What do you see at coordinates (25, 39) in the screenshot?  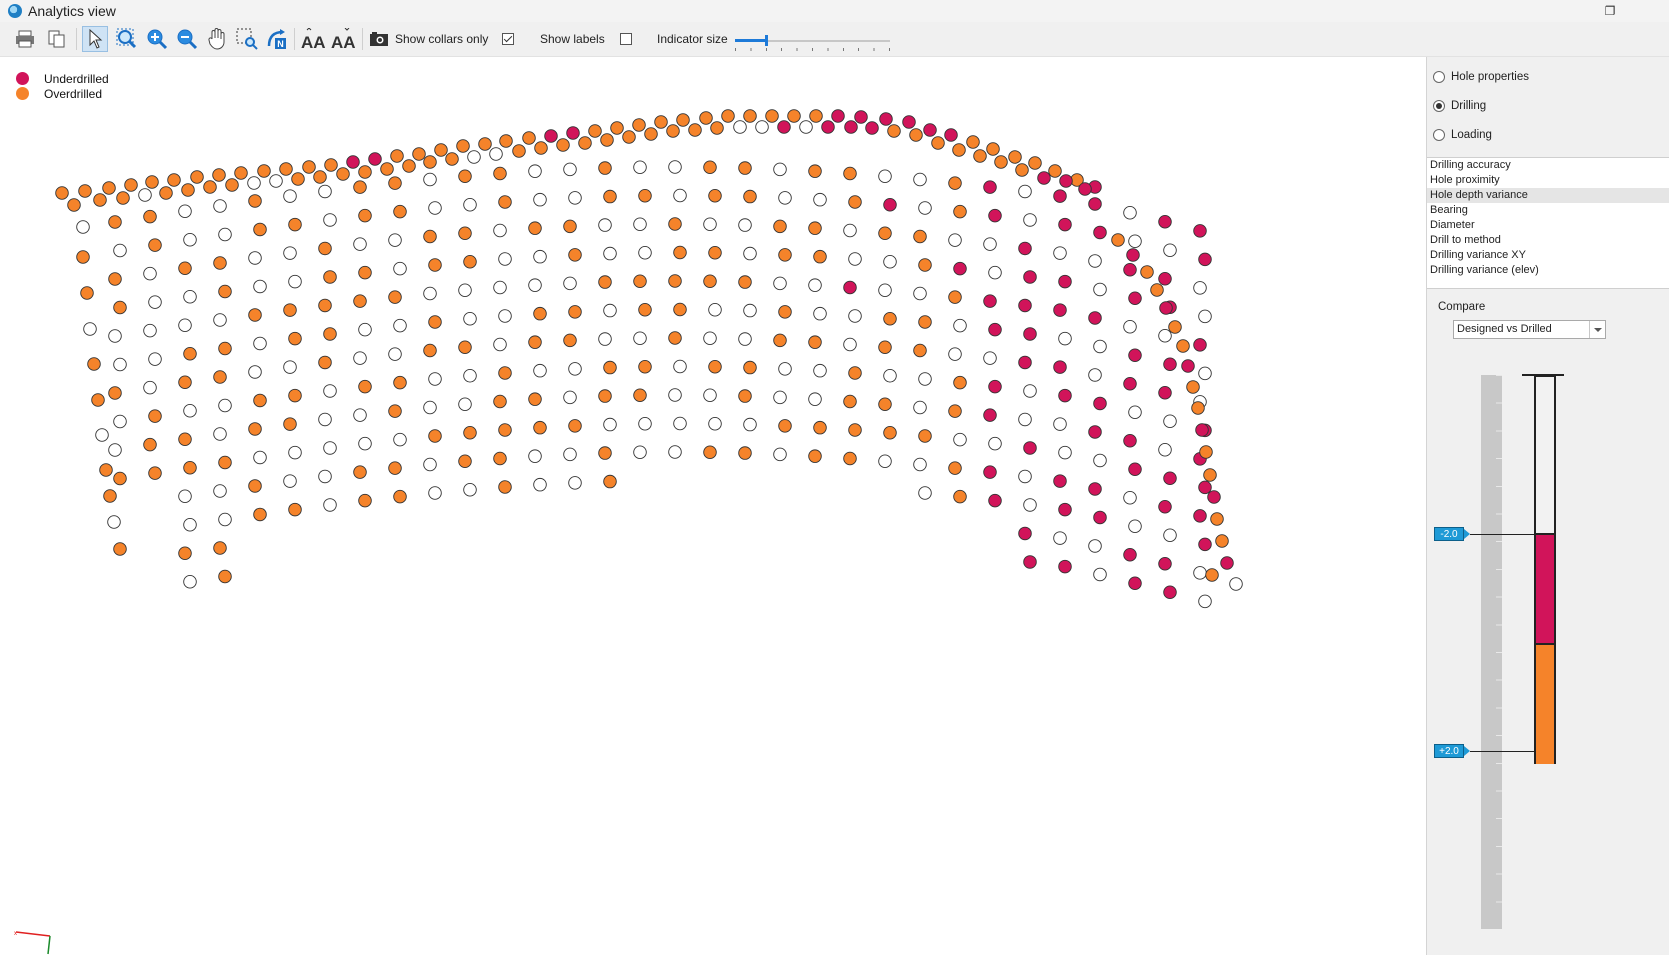 I see `print-button` at bounding box center [25, 39].